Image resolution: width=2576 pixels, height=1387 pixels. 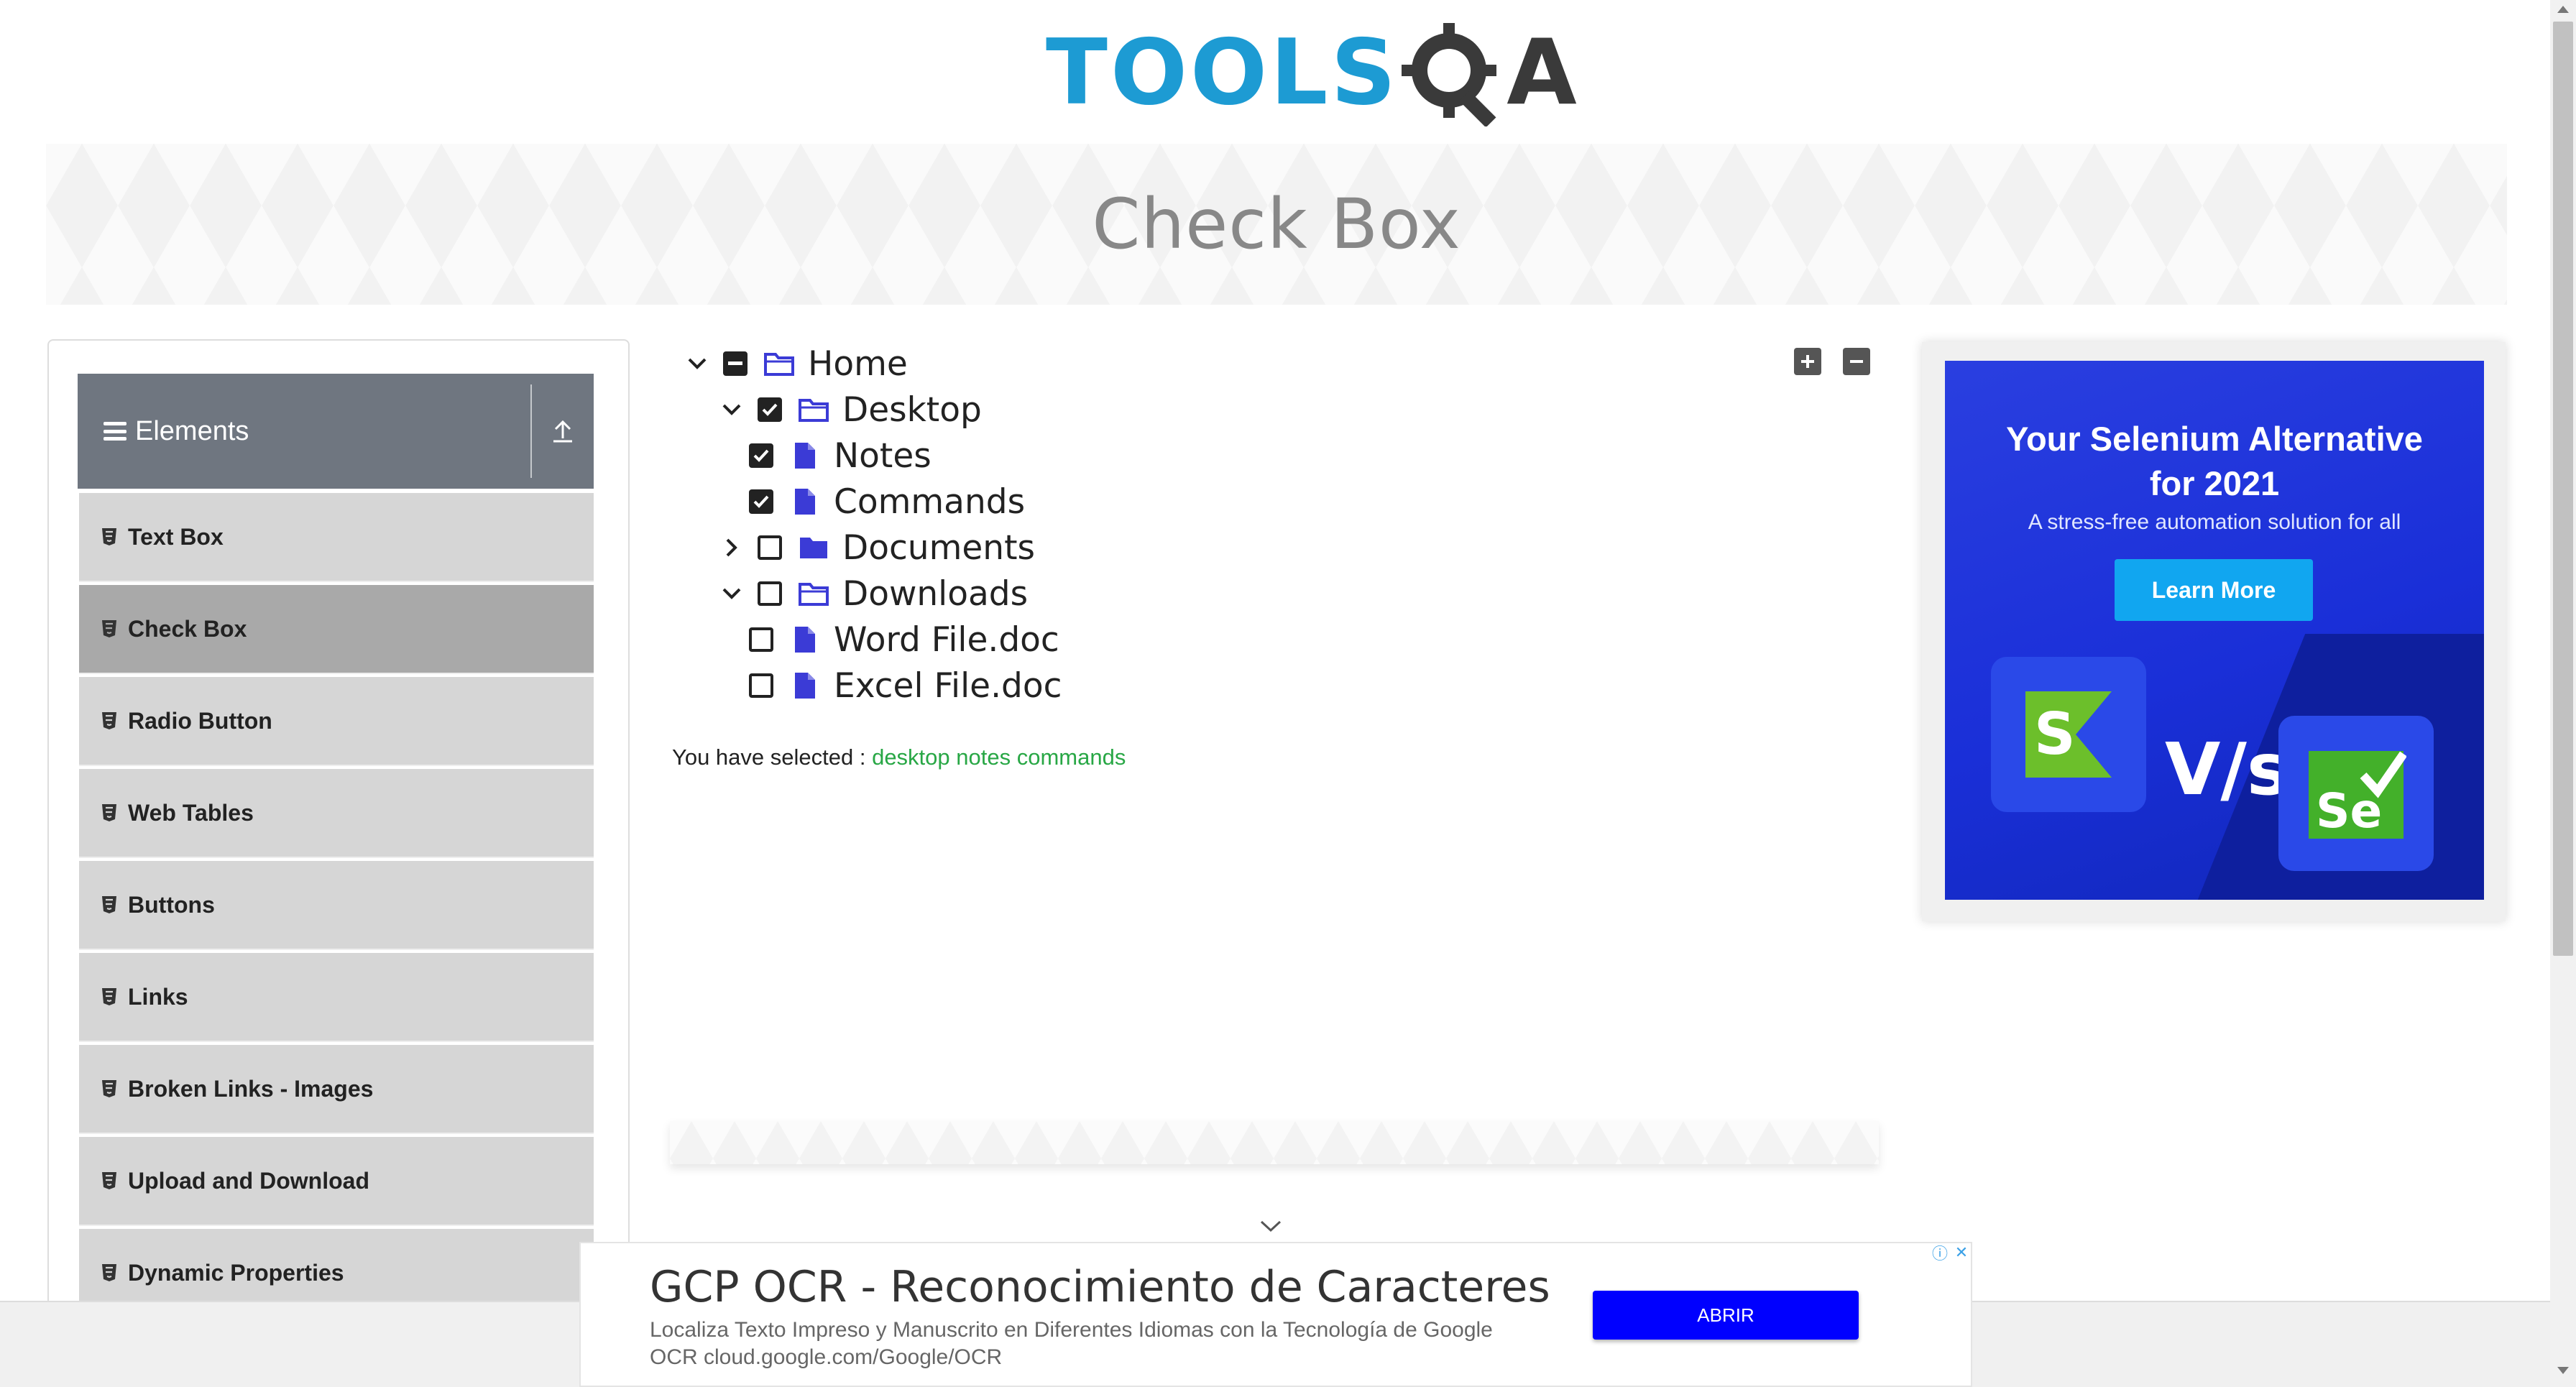 I want to click on tree-node-label: Desktop, so click(x=912, y=410).